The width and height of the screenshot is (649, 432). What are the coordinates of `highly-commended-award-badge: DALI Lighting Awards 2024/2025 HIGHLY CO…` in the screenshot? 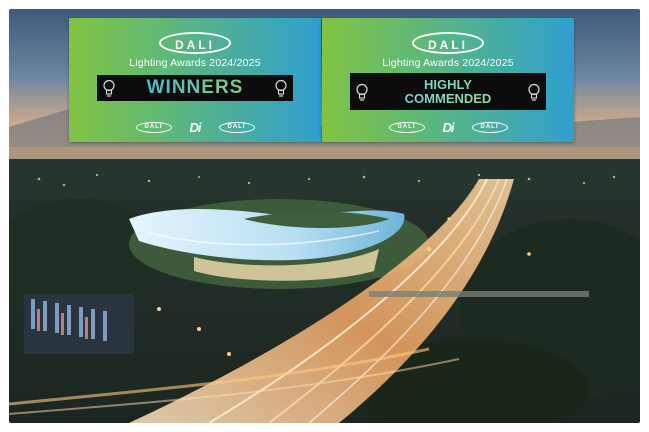 It's located at (448, 80).